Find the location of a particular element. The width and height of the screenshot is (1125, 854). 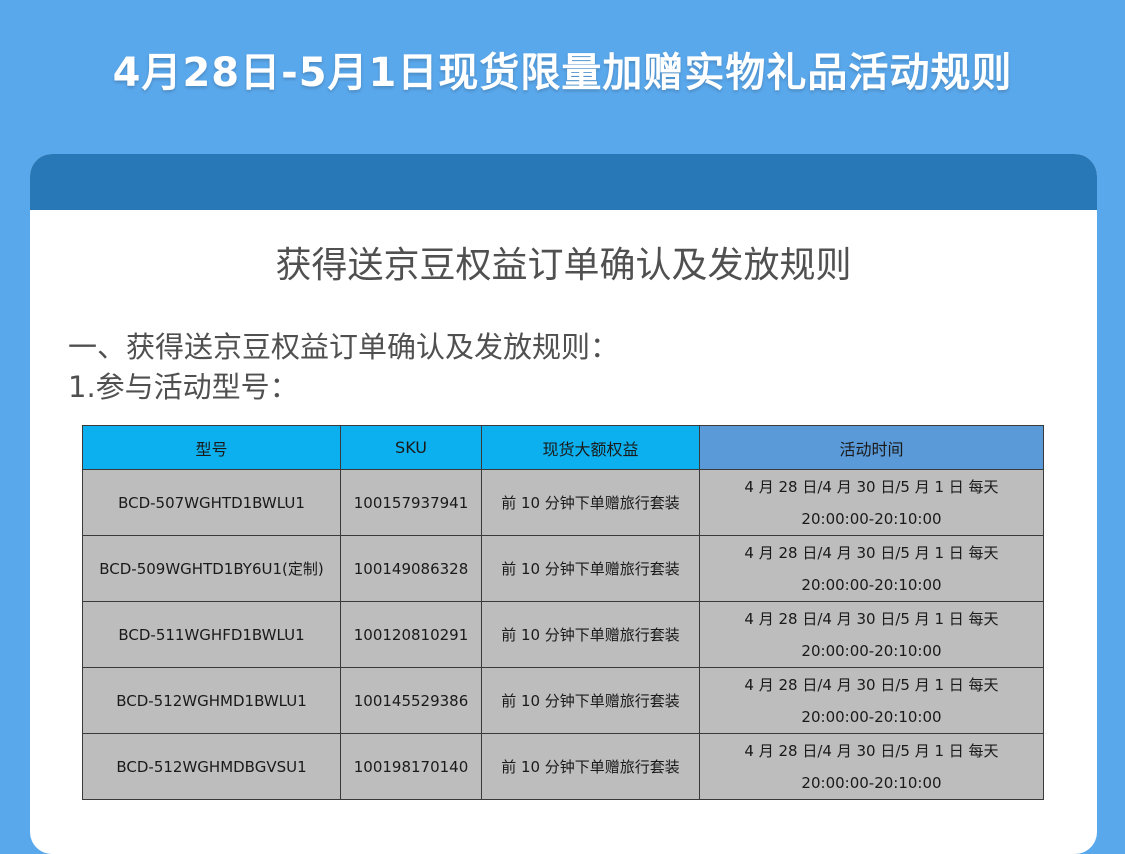

card-title: 获得送京豆权益订单确认及发放规则 is located at coordinates (563, 265).